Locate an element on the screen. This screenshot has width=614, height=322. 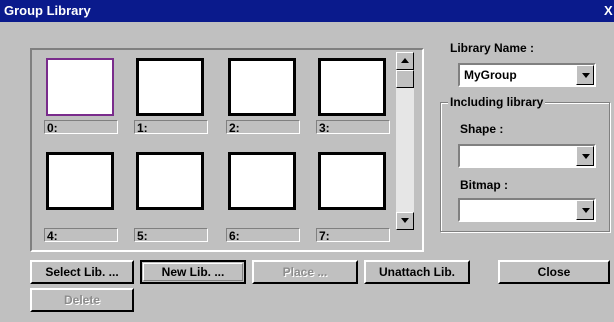
title-bar: Group Library X is located at coordinates (307, 11).